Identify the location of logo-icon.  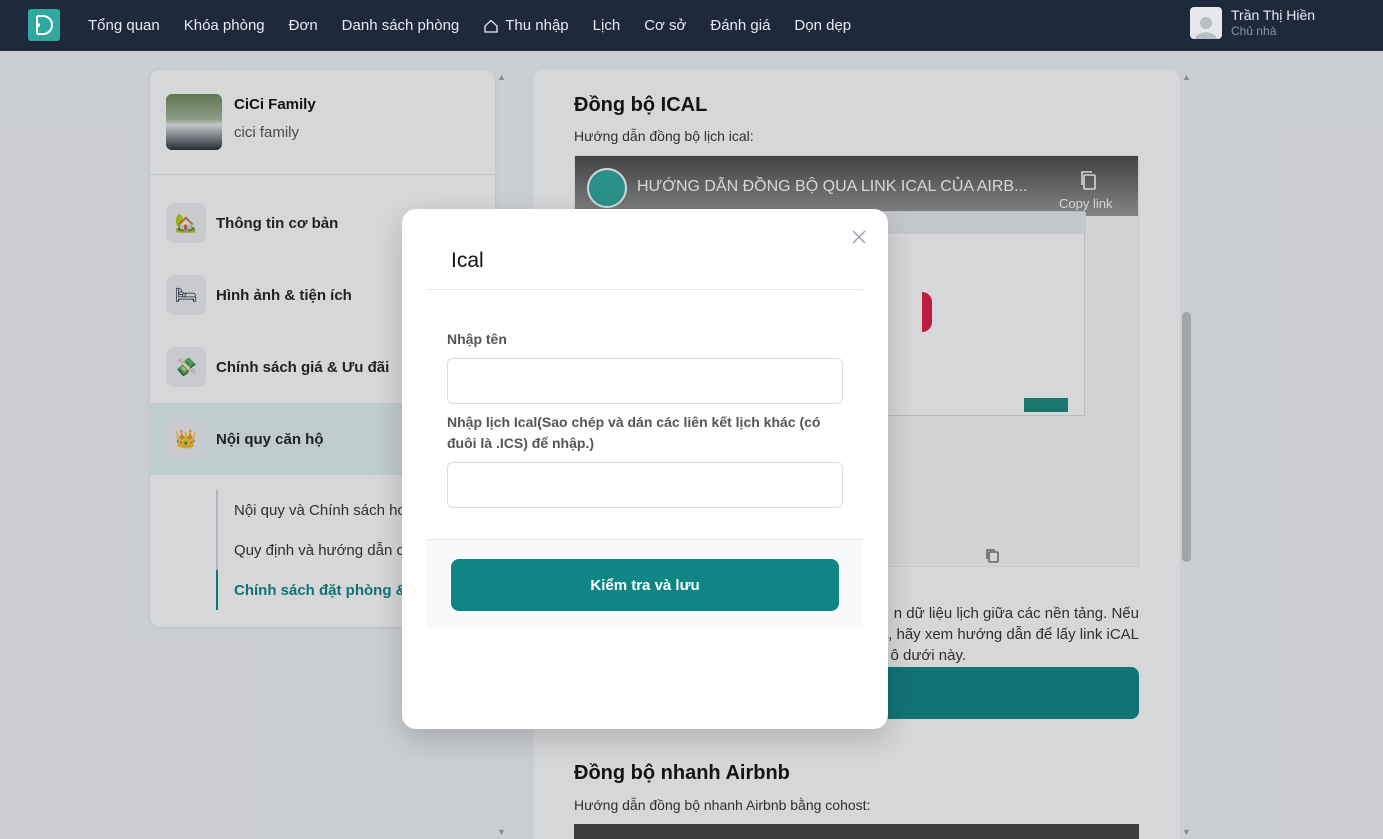
(44, 25).